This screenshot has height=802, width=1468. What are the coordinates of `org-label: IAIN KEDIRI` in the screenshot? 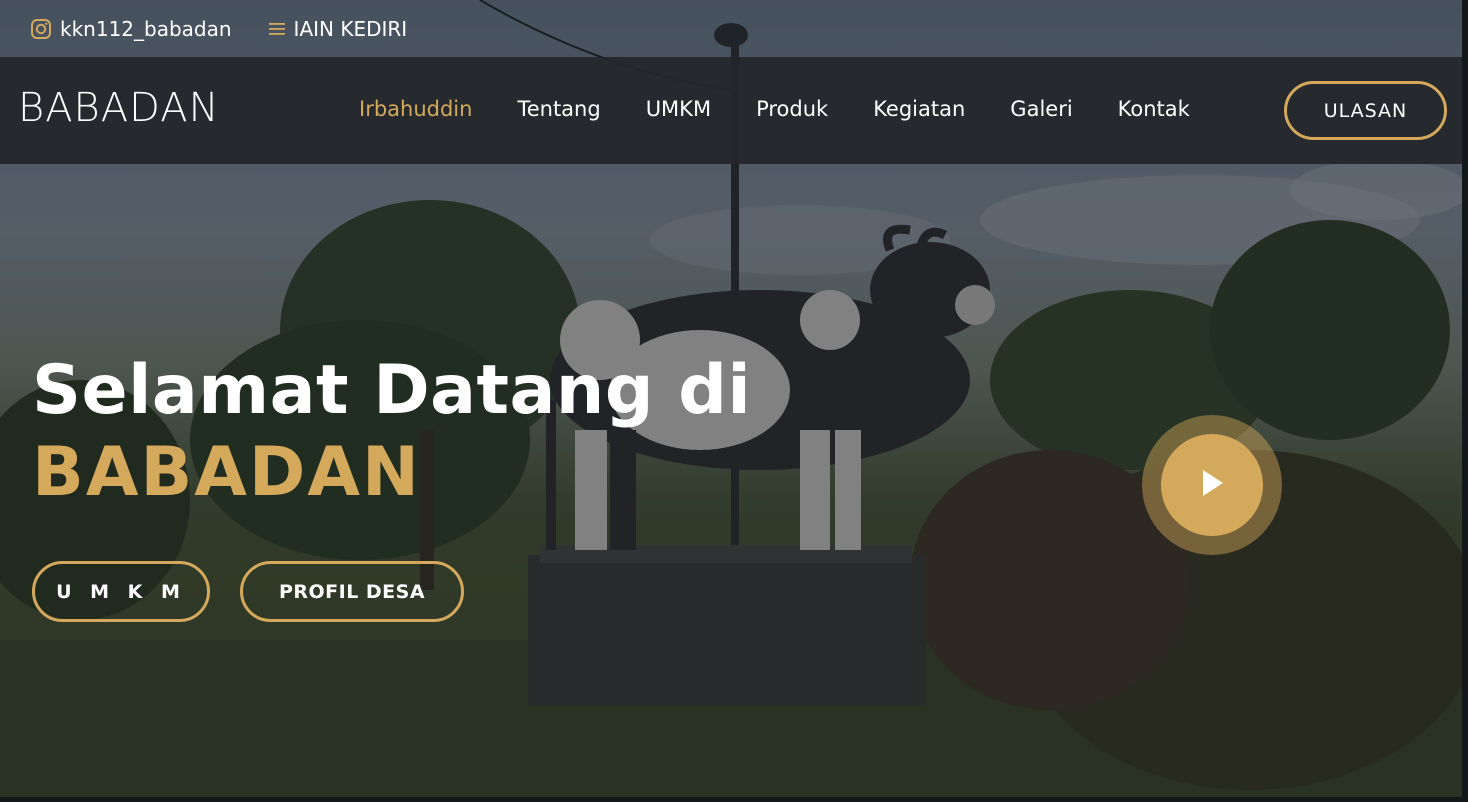 It's located at (350, 28).